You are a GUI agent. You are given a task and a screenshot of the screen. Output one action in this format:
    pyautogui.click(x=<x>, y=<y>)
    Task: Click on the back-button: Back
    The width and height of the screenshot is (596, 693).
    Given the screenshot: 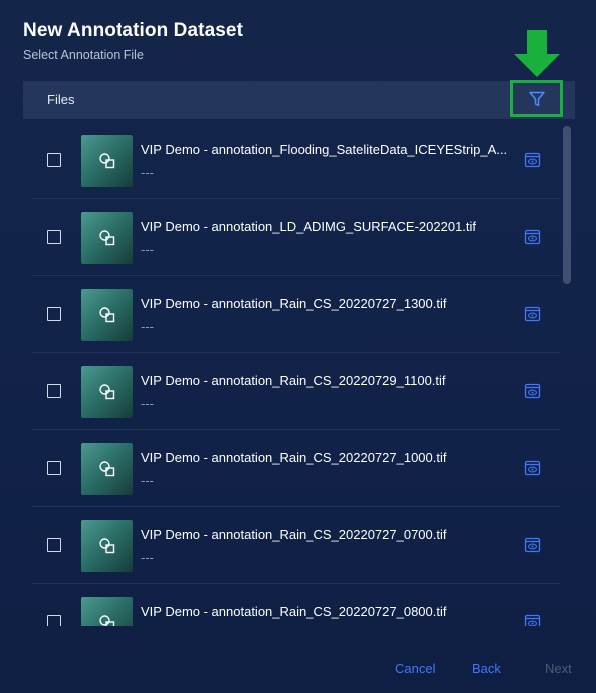 What is the action you would take?
    pyautogui.click(x=486, y=668)
    